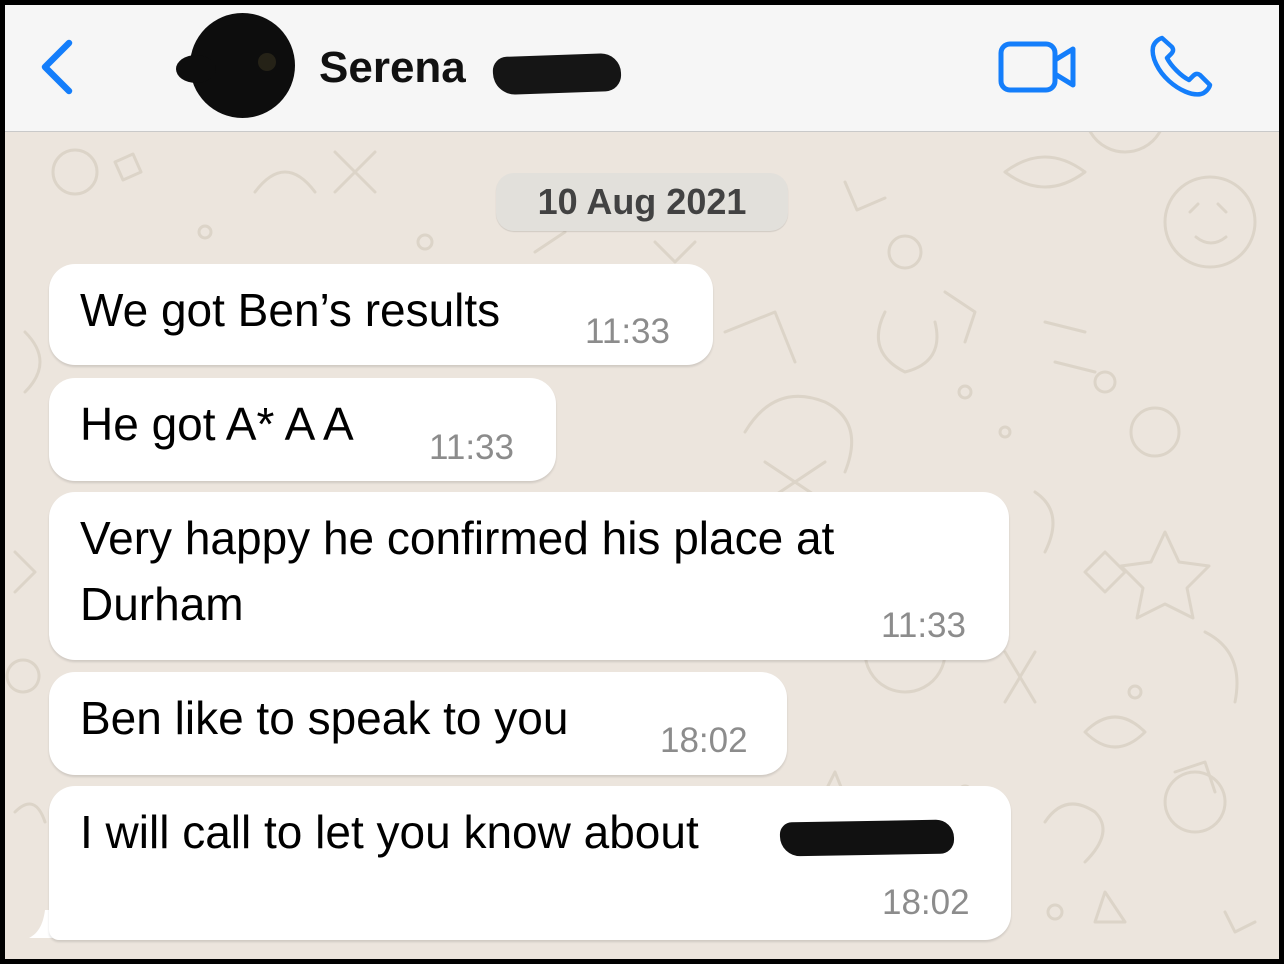 This screenshot has width=1284, height=964. Describe the element at coordinates (1181, 66) in the screenshot. I see `phone-call-icon` at that location.